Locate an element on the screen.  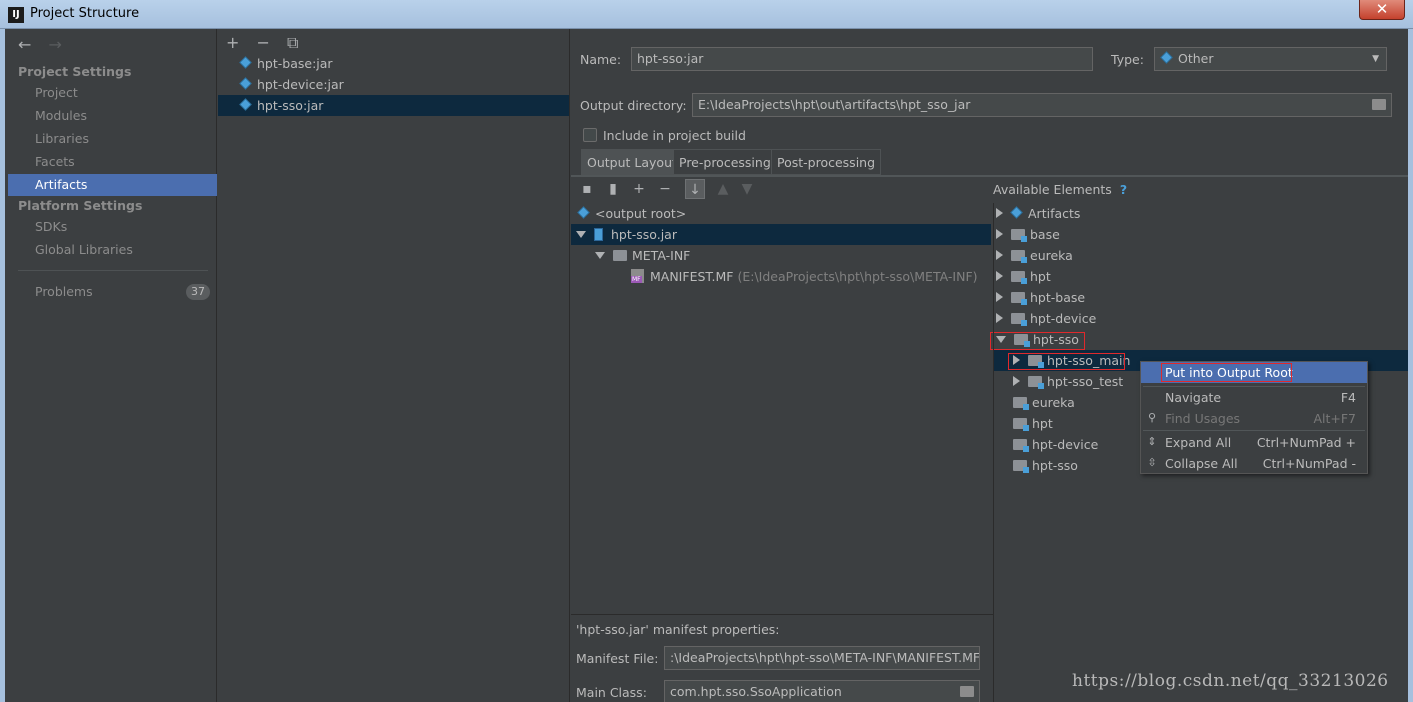
splitter is located at coordinates (993, 452).